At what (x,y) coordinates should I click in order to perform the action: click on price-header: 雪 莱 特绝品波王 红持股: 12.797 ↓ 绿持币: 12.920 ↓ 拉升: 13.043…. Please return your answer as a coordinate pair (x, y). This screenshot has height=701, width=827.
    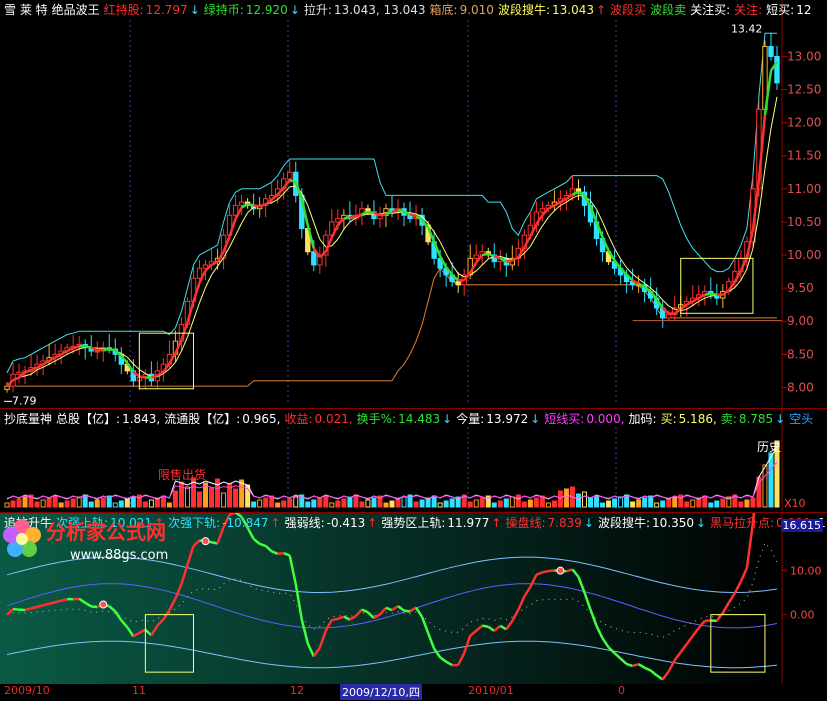
    Looking at the image, I should click on (410, 10).